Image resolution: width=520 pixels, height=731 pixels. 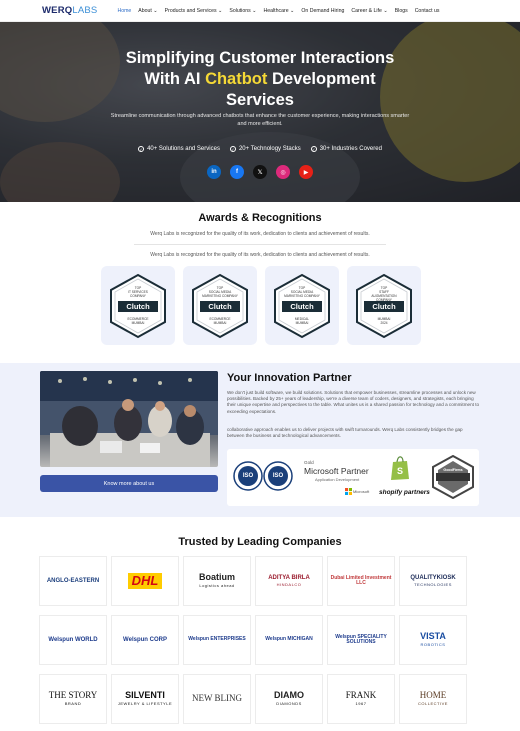 I want to click on facebook-icon: f, so click(x=237, y=172).